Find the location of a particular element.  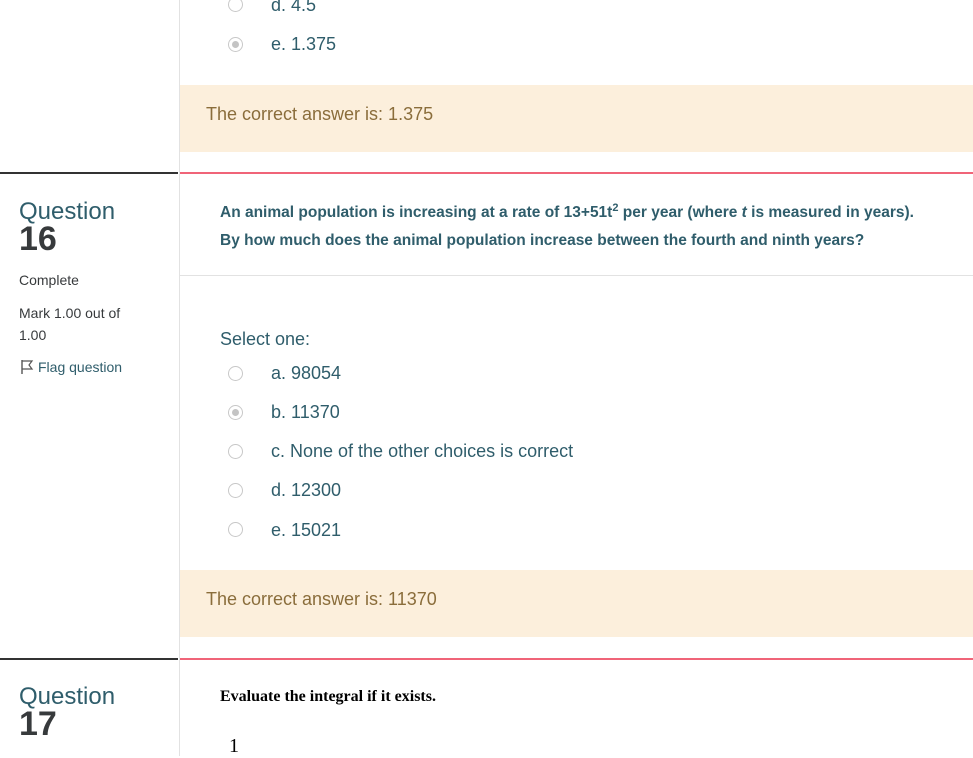

option-c-radio is located at coordinates (235, 451).